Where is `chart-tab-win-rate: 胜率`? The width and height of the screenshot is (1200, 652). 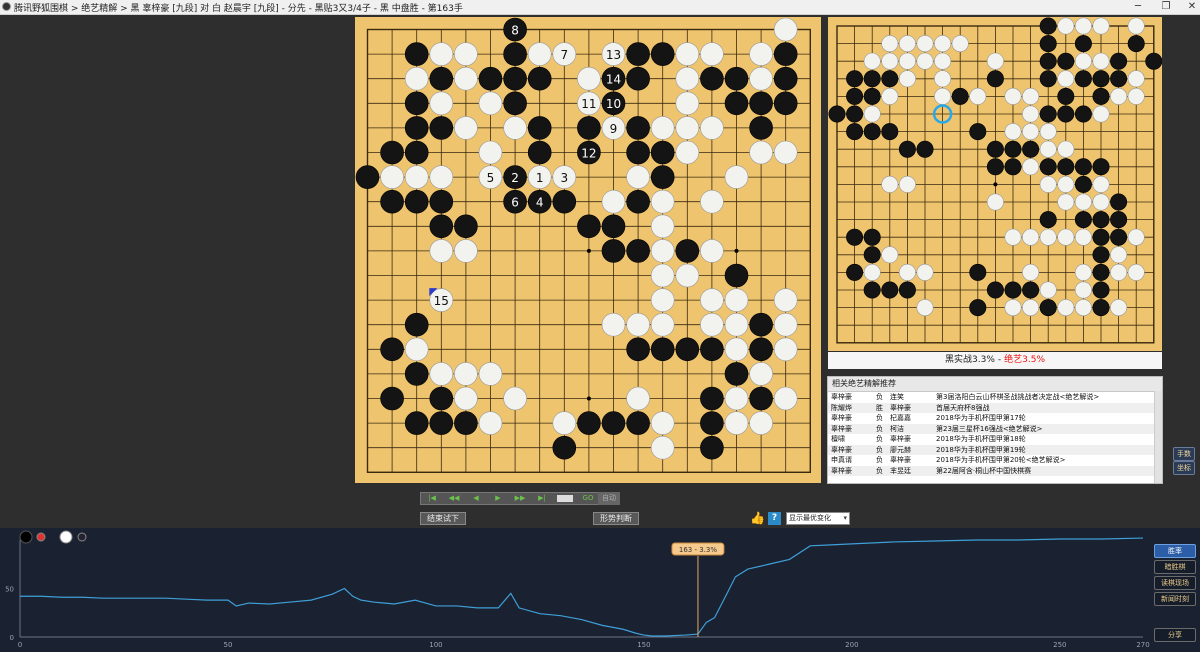 chart-tab-win-rate: 胜率 is located at coordinates (1175, 551).